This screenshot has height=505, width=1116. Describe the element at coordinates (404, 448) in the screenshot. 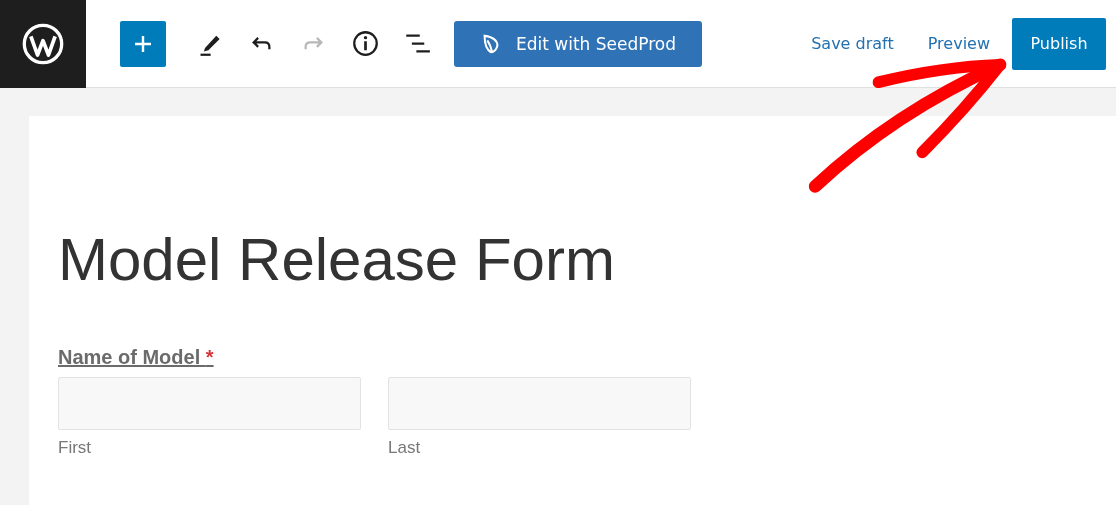

I see `field-sublabel: Last` at that location.